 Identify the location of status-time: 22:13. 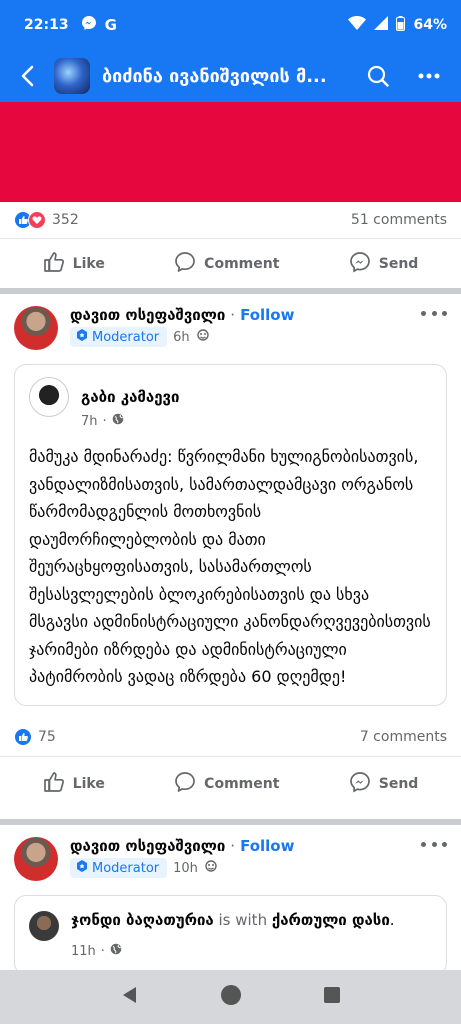
(46, 25).